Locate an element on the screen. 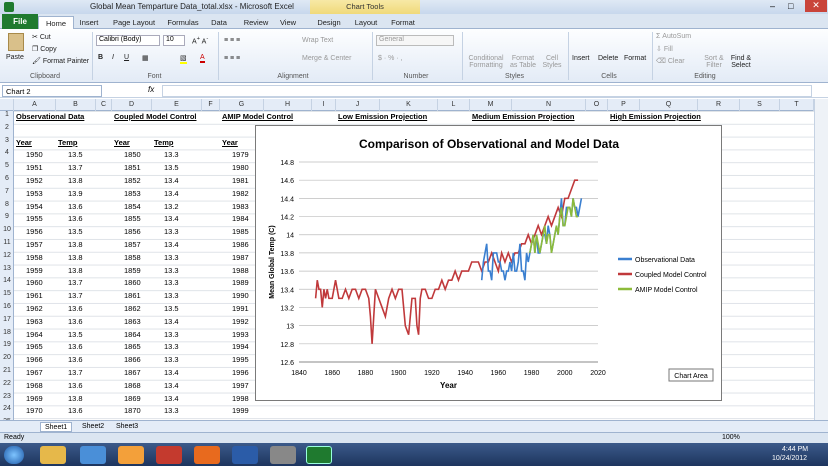 The image size is (828, 466). cell-amip-year: 1980 is located at coordinates (240, 167).